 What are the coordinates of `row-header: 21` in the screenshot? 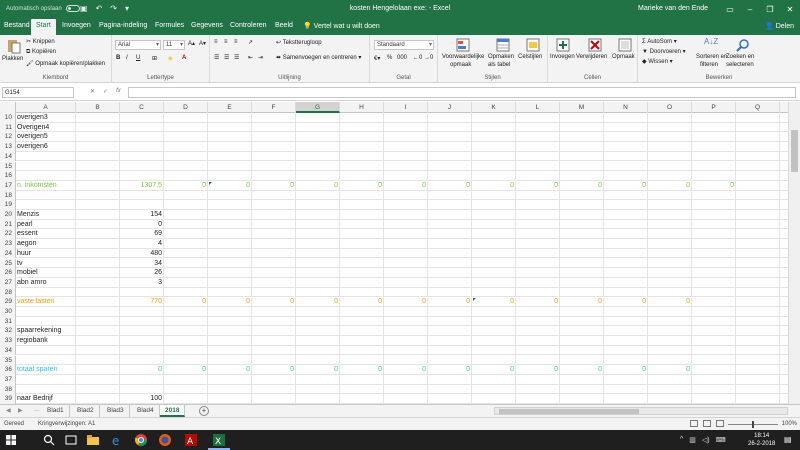 It's located at (8, 224).